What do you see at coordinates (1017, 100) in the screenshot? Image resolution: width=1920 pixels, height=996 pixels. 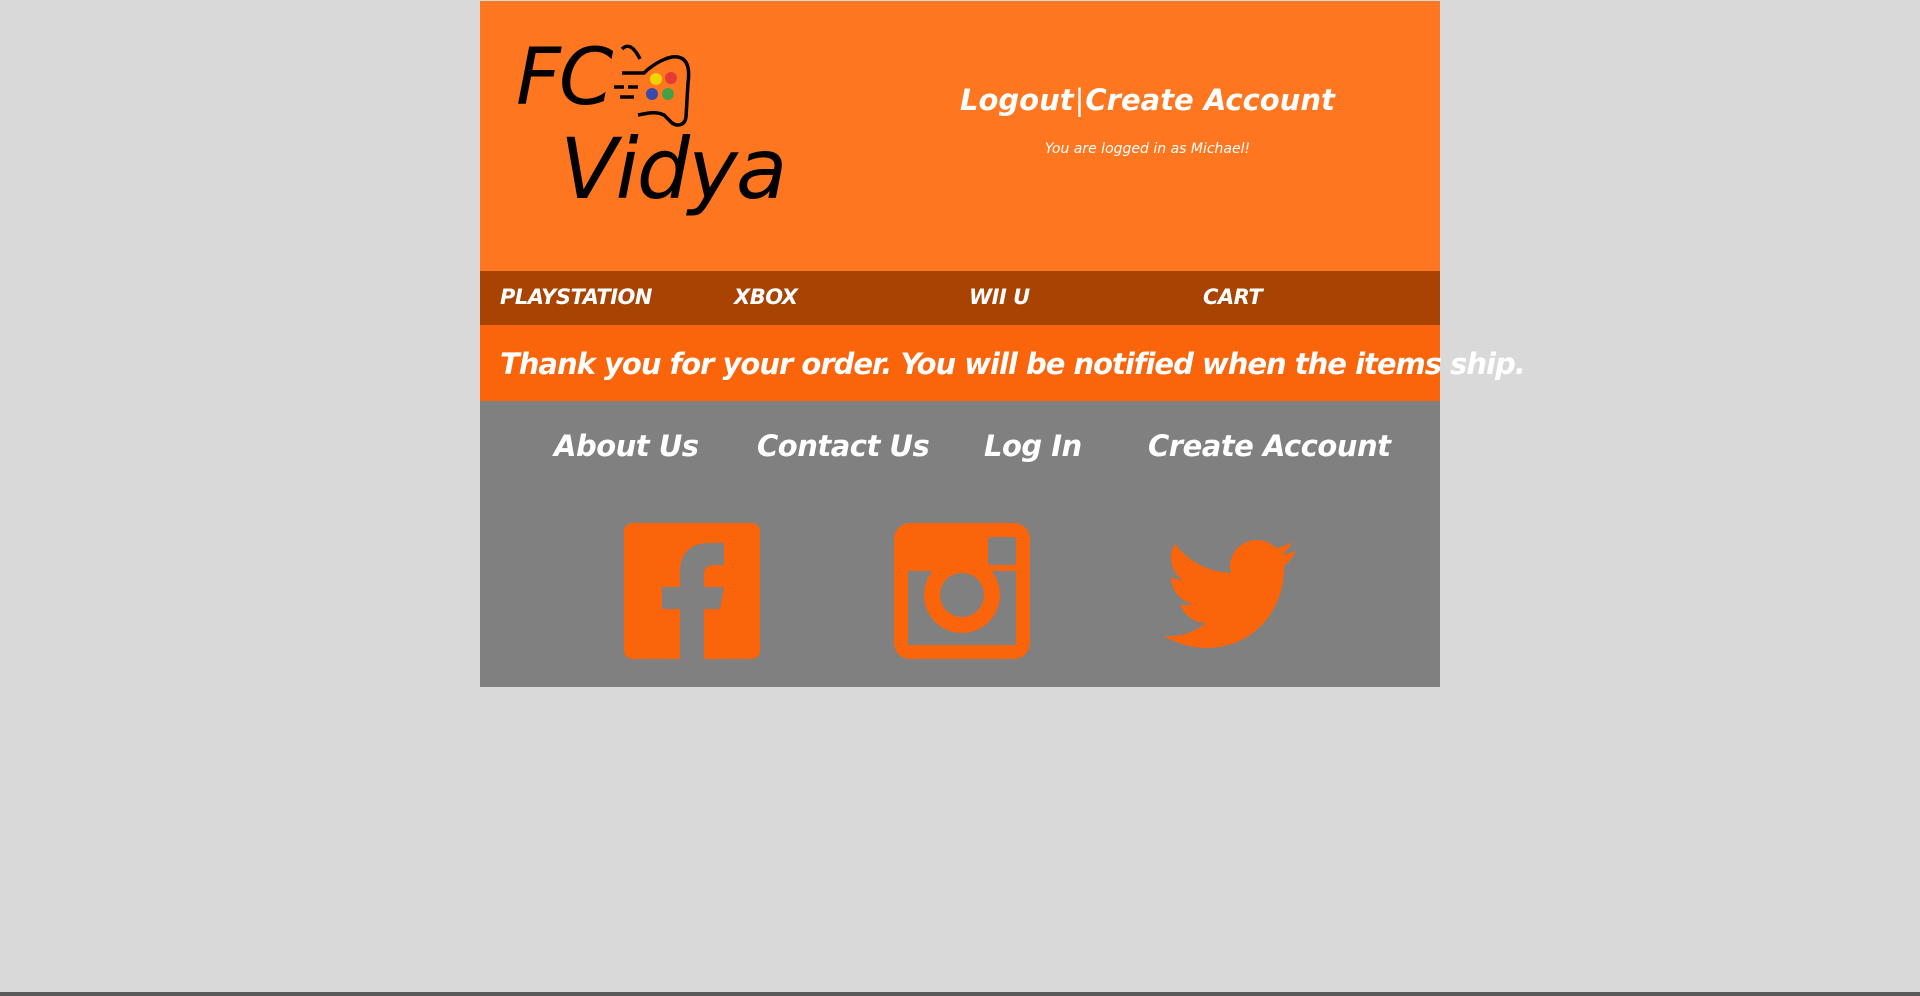 I see `logout-link: Logout` at bounding box center [1017, 100].